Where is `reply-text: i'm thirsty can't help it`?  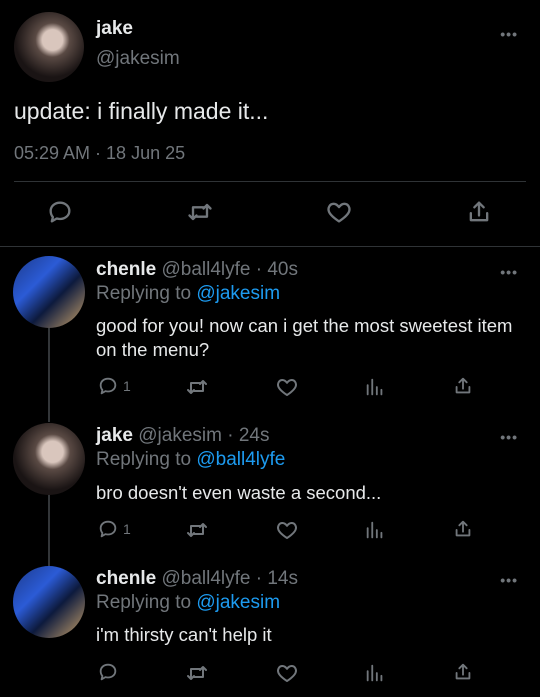 reply-text: i'm thirsty can't help it is located at coordinates (184, 634).